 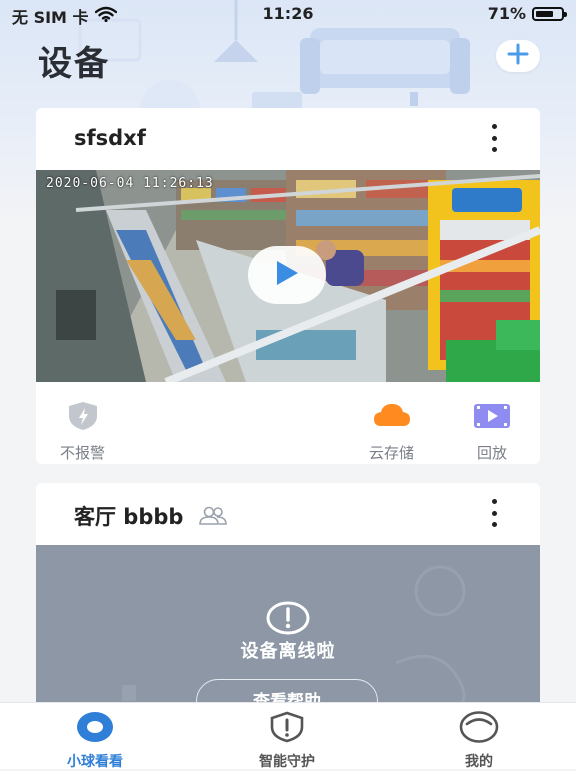 I want to click on battery-percent: 71%, so click(x=506, y=13).